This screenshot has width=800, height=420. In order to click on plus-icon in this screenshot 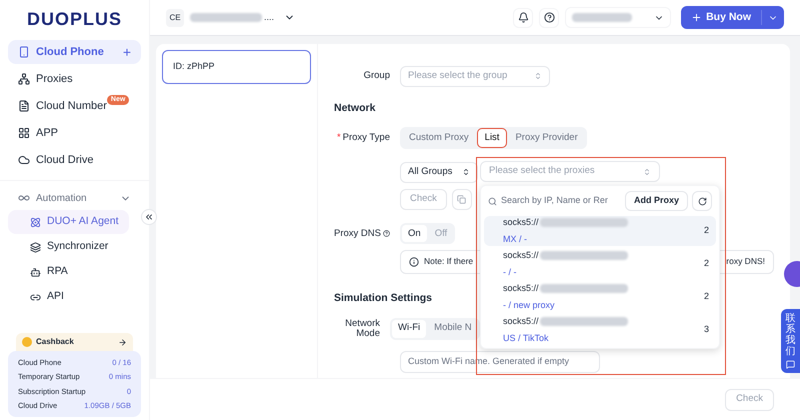, I will do `click(696, 17)`.